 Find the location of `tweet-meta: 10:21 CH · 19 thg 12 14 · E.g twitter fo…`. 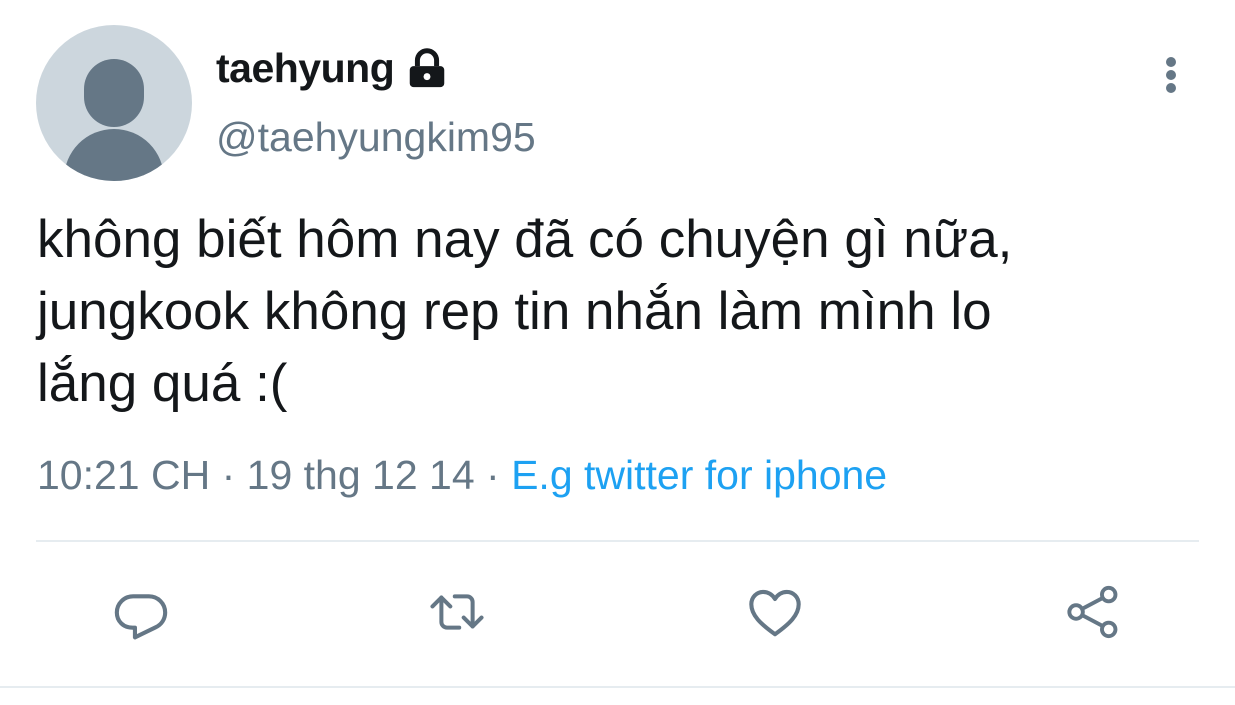

tweet-meta: 10:21 CH · 19 thg 12 14 · E.g twitter fo… is located at coordinates (462, 475).